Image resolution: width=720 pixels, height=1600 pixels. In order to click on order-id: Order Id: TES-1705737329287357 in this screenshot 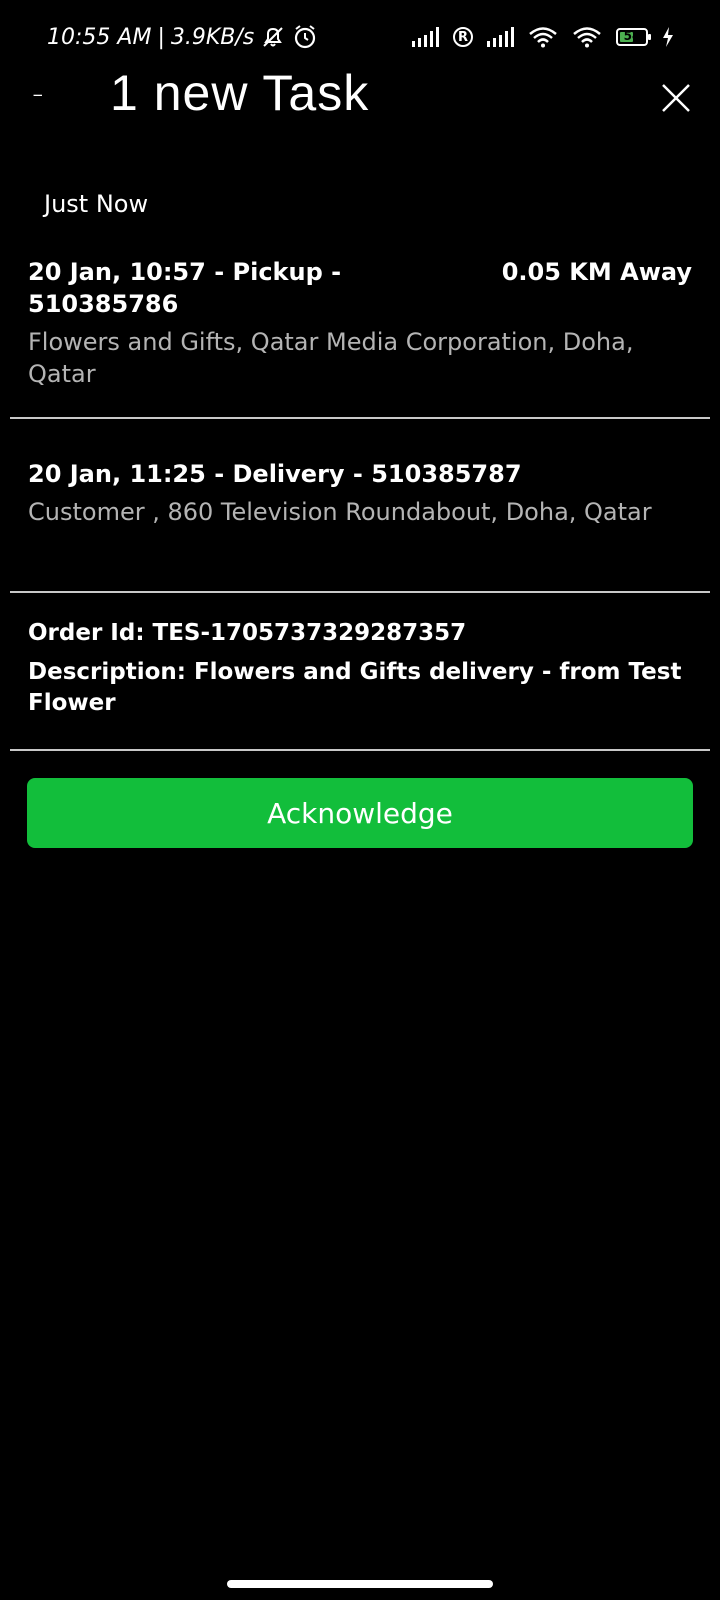, I will do `click(247, 633)`.